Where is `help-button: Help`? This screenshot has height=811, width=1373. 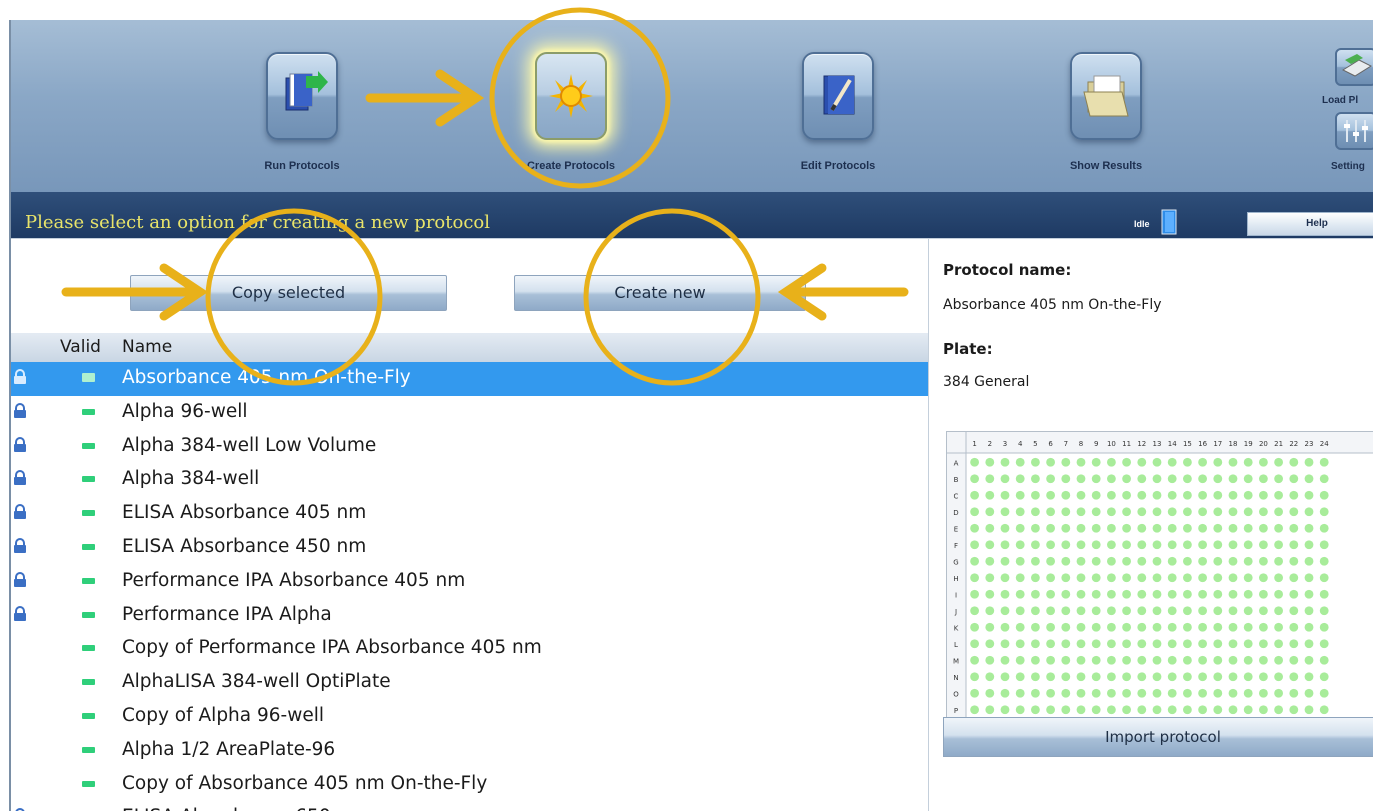
help-button: Help is located at coordinates (1310, 224).